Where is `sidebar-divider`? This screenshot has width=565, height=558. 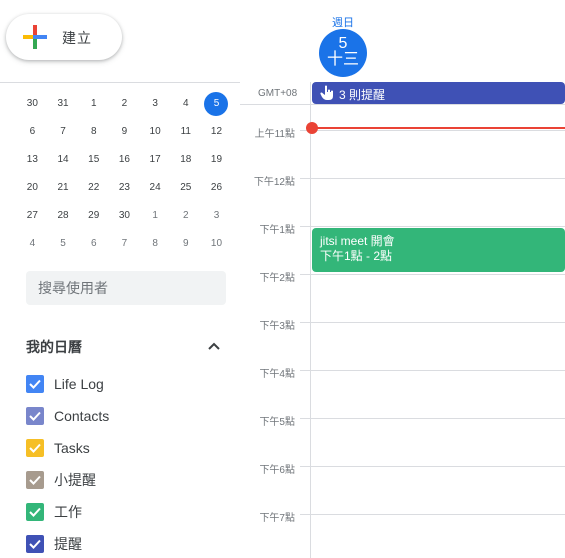 sidebar-divider is located at coordinates (120, 82).